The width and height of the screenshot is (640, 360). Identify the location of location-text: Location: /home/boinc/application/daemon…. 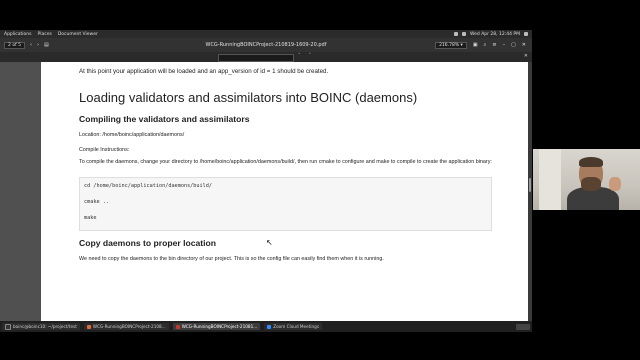
(132, 135).